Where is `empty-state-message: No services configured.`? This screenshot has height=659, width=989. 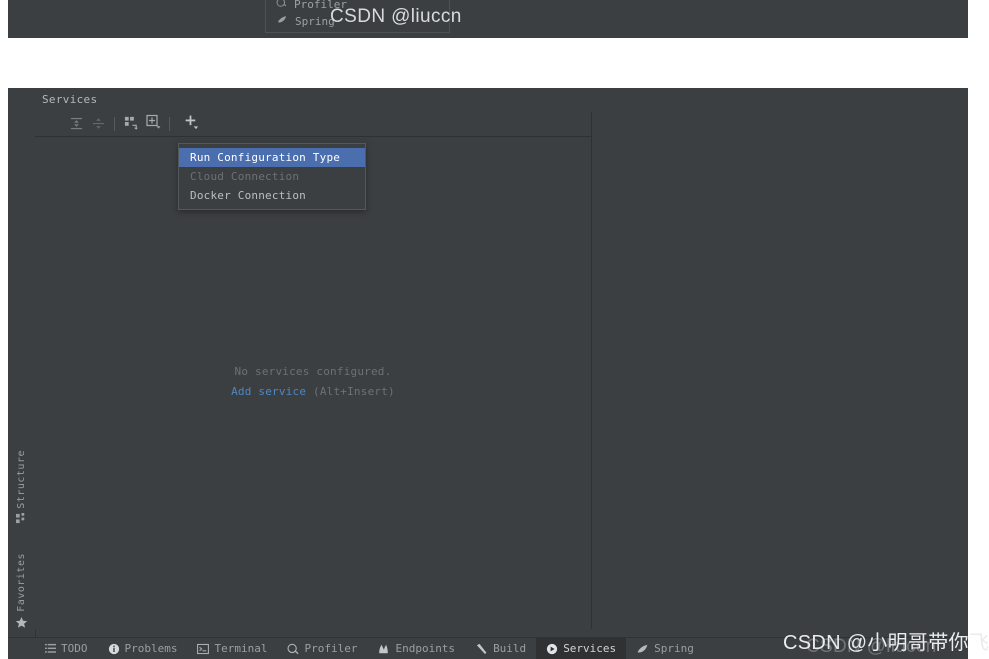 empty-state-message: No services configured. is located at coordinates (313, 371).